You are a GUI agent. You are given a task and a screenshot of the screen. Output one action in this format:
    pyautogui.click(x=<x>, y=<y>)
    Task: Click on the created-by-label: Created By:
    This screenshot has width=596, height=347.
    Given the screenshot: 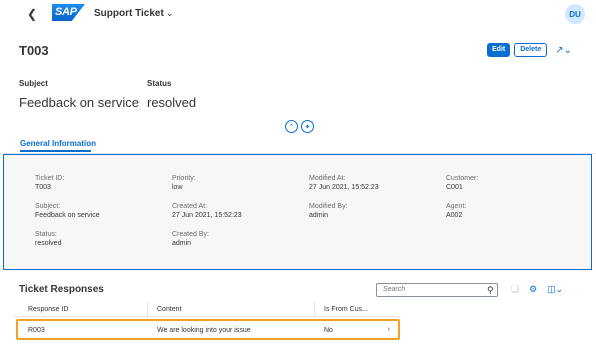 What is the action you would take?
    pyautogui.click(x=190, y=234)
    